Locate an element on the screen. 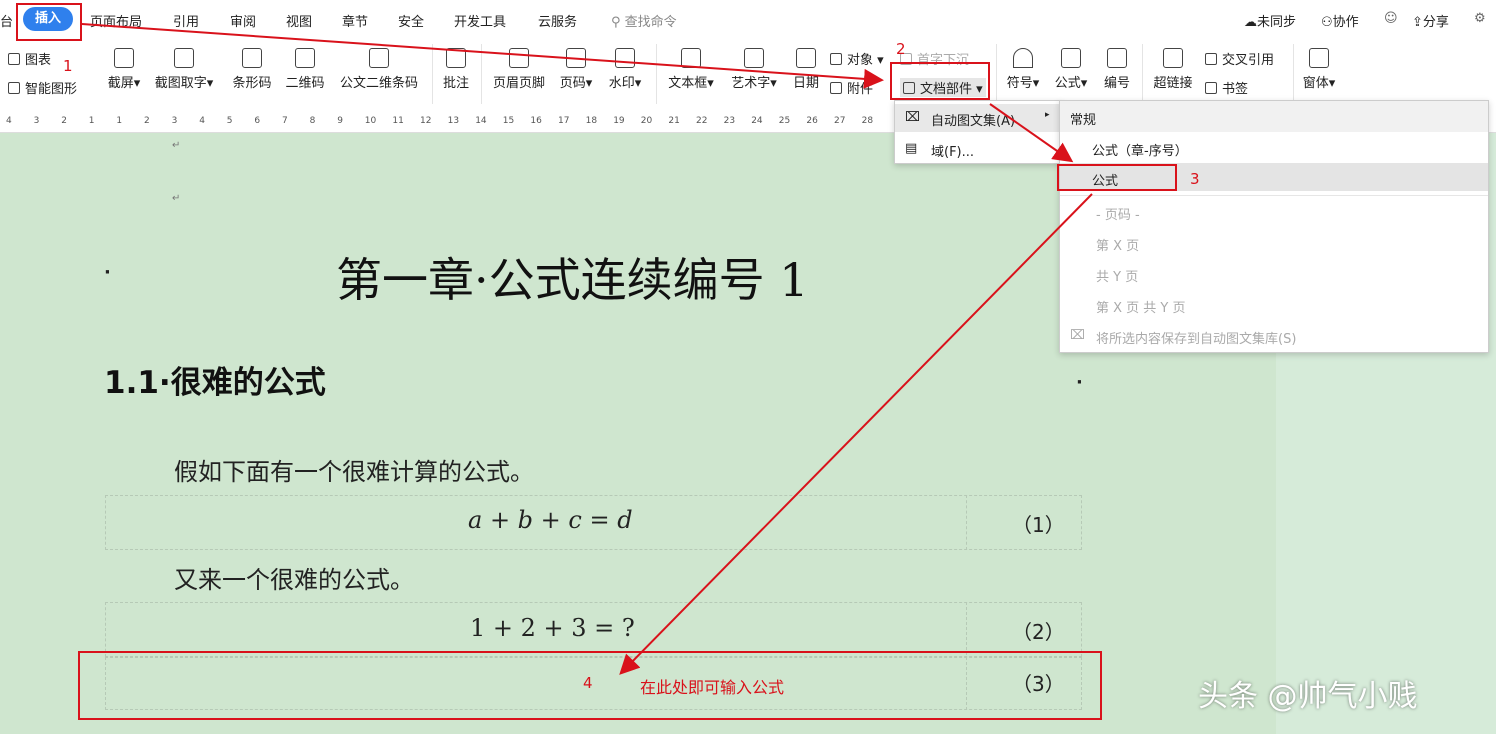  watermark-text: 头条 @帅气小贱 is located at coordinates (1308, 696).